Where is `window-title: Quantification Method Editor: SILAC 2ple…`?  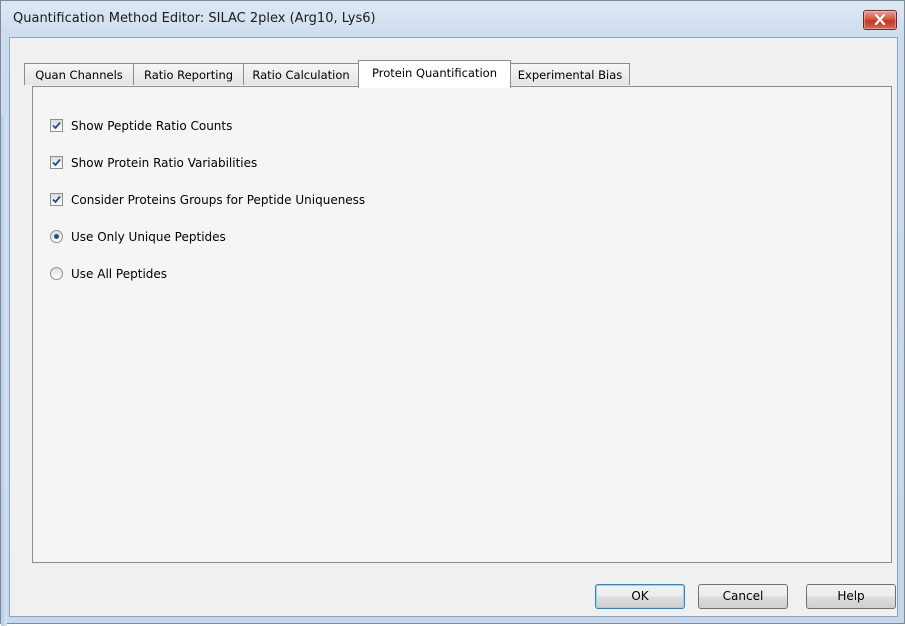 window-title: Quantification Method Editor: SILAC 2ple… is located at coordinates (194, 18).